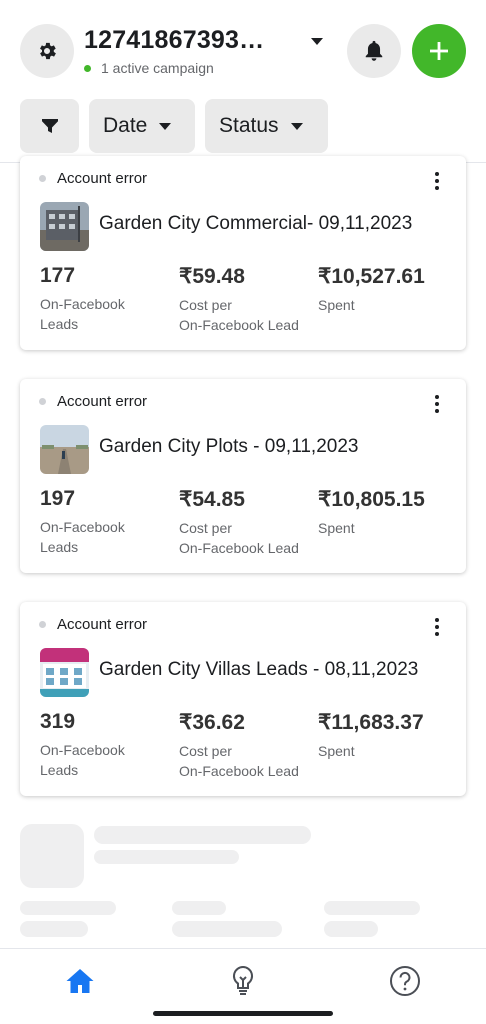 Image resolution: width=486 pixels, height=1024 pixels. Describe the element at coordinates (52, 856) in the screenshot. I see `skeleton-thumbnail` at that location.